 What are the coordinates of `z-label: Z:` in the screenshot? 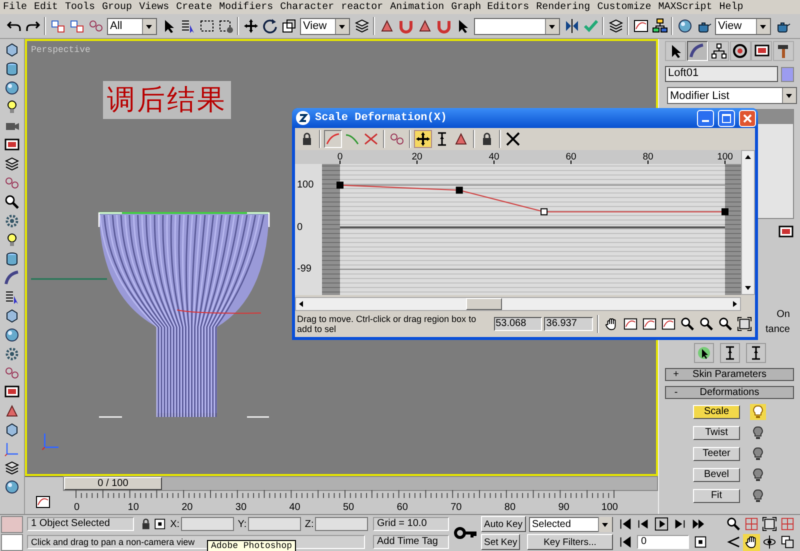 It's located at (309, 524).